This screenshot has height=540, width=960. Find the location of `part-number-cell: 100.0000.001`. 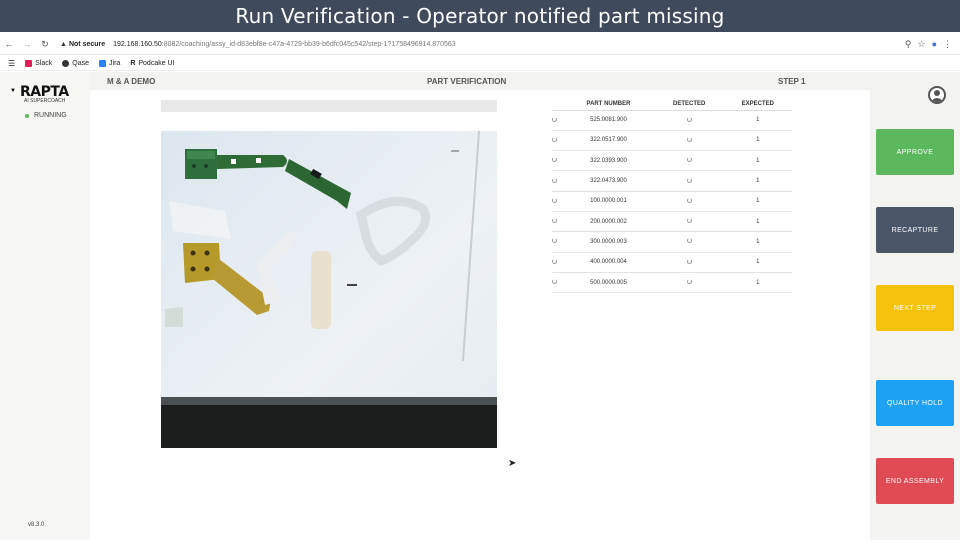

part-number-cell: 100.0000.001 is located at coordinates (608, 201).